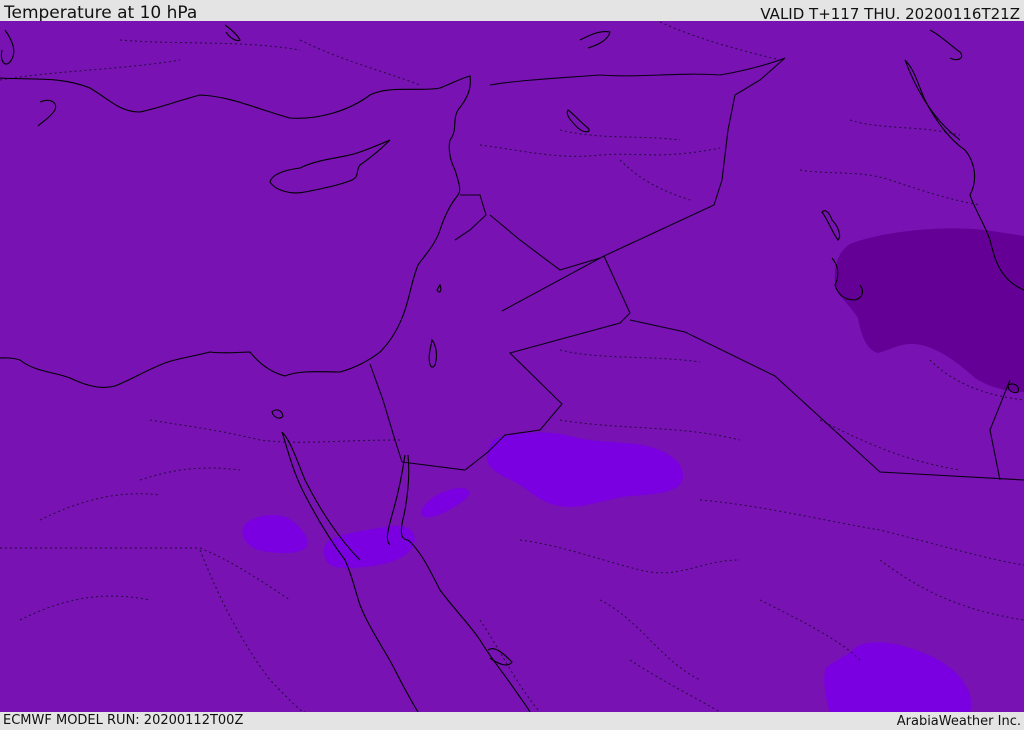  I want to click on credit-label: ArabiaWeather Inc., so click(958, 721).